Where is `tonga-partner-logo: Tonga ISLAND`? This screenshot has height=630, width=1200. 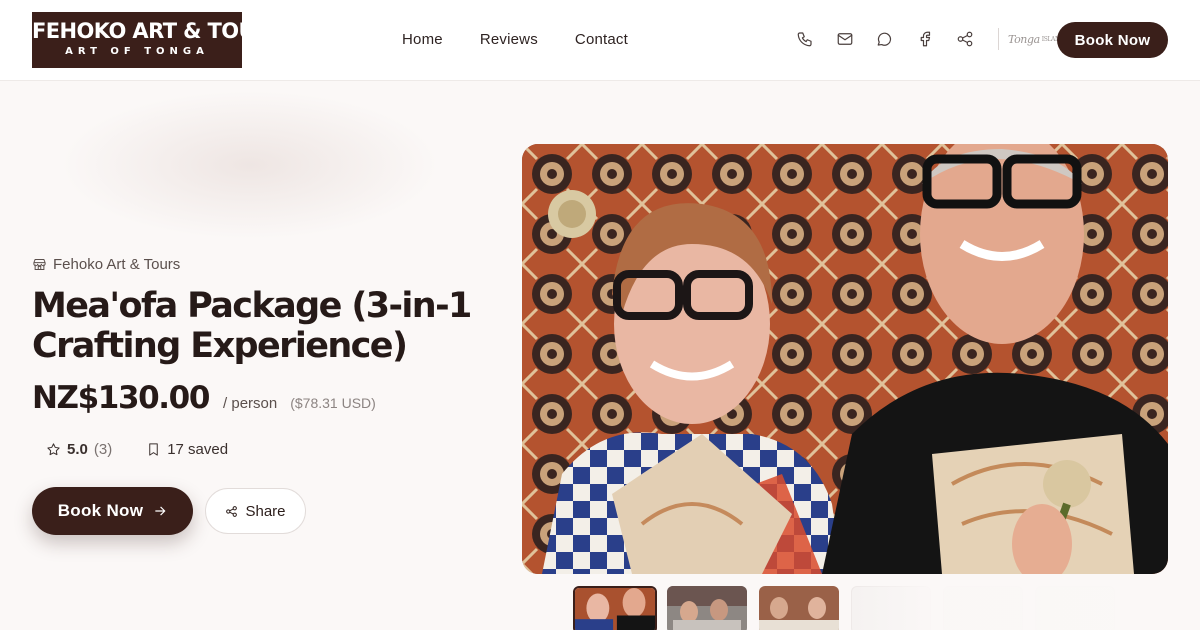
tonga-partner-logo: Tonga ISLAND is located at coordinates (1036, 39).